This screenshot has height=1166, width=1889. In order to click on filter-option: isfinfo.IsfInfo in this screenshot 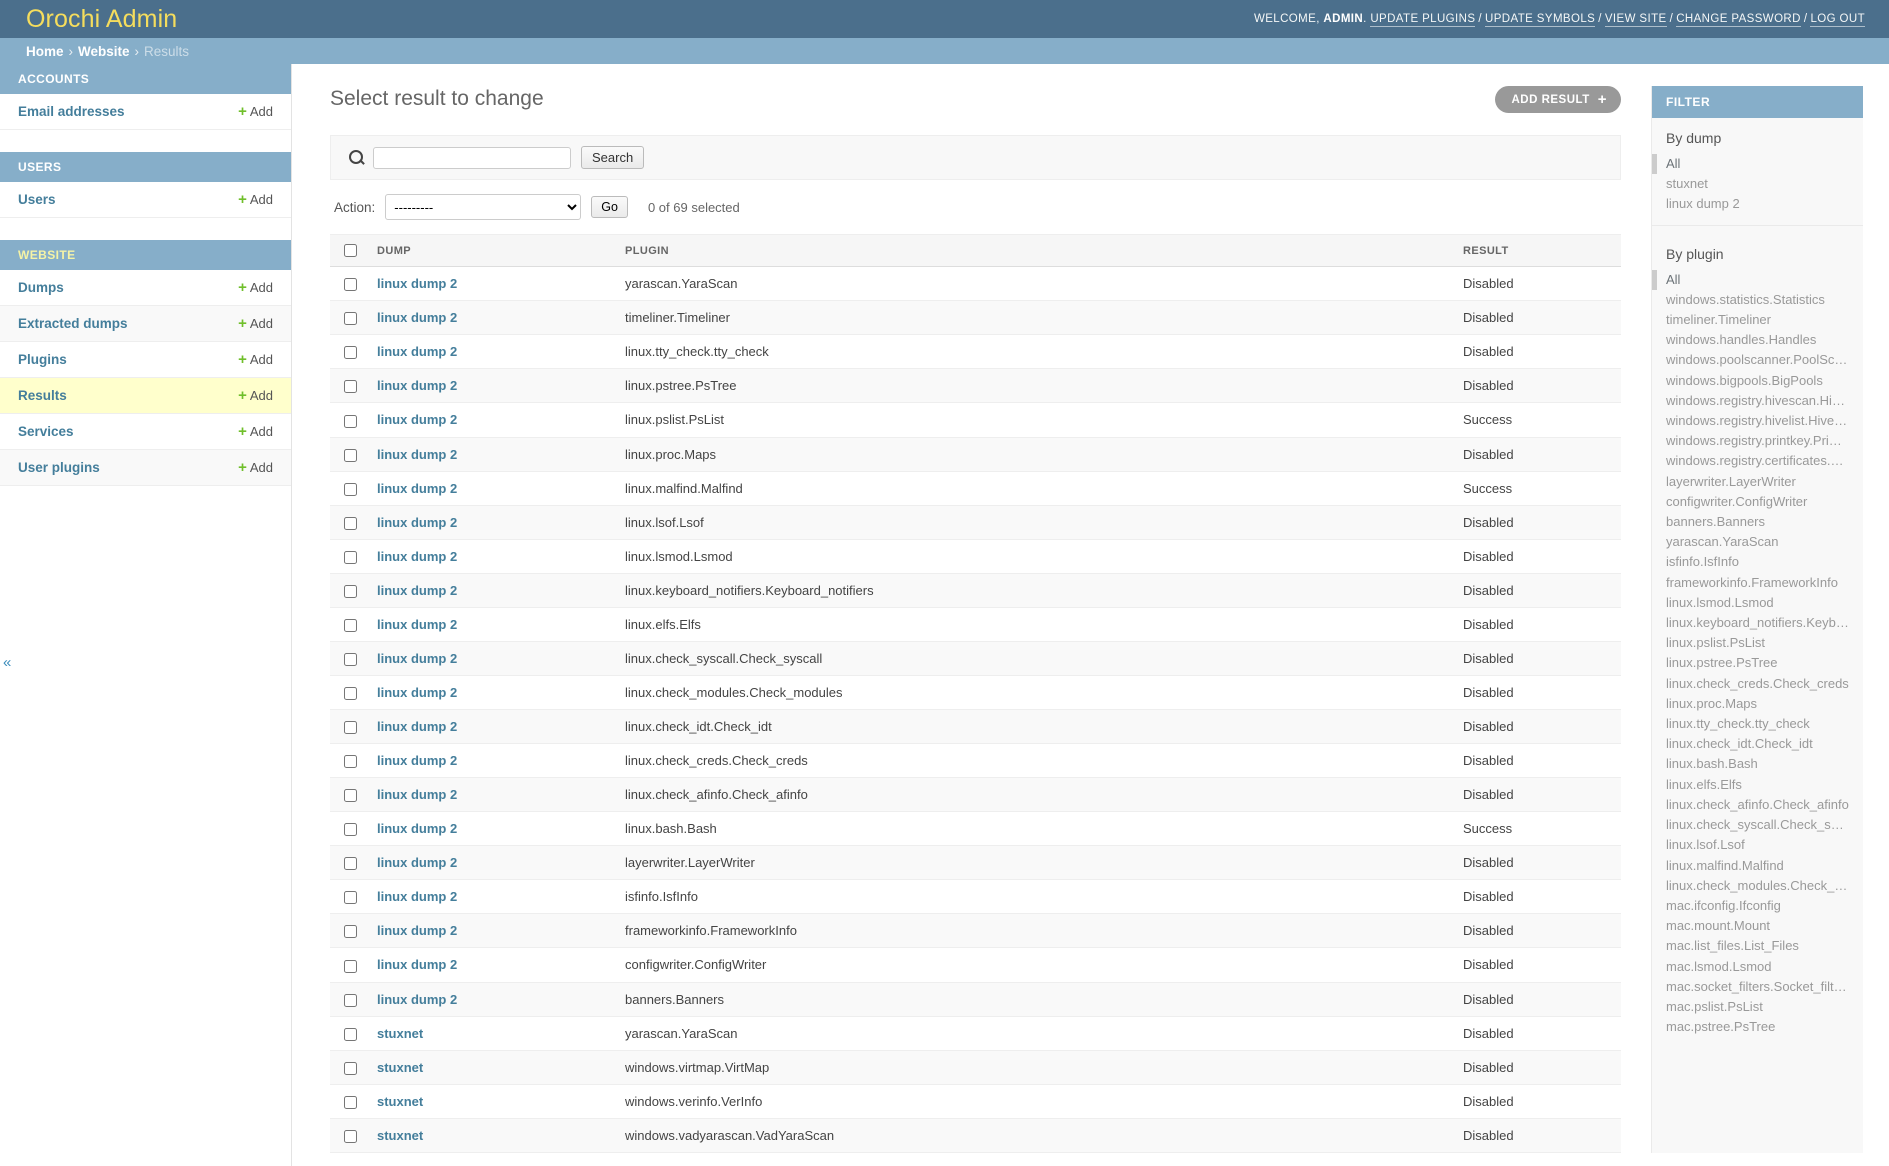, I will do `click(1757, 562)`.